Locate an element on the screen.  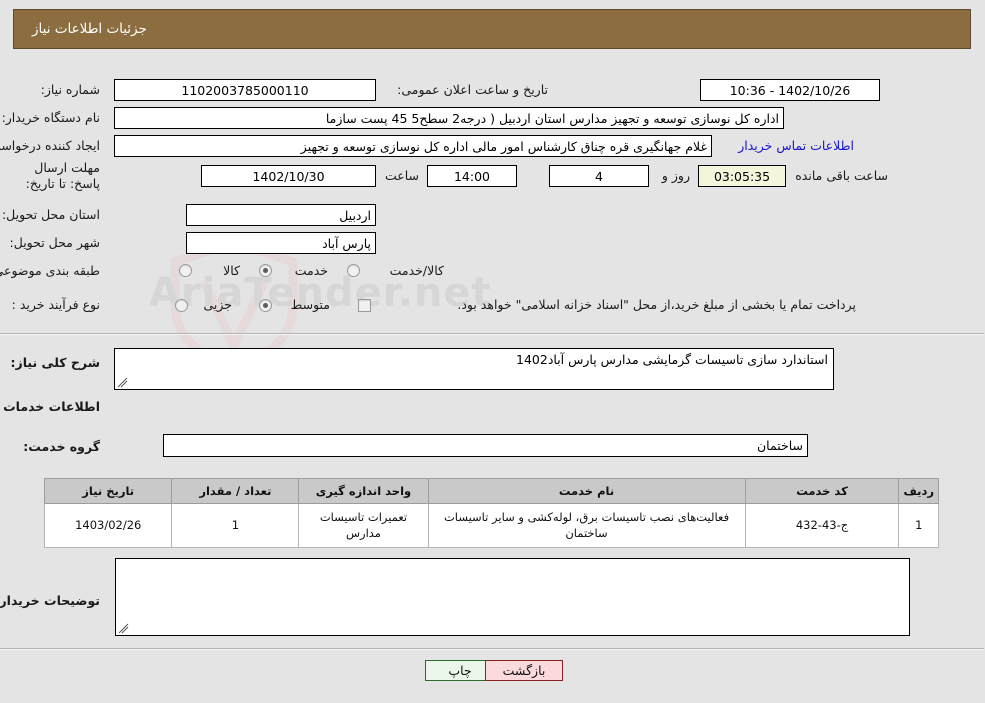
buyer-contact-link: اطلاعات تماس خریدار is located at coordinates (797, 145).